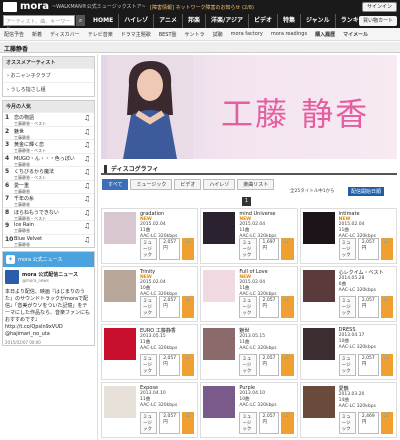 The width and height of the screenshot is (400, 440). I want to click on outage-notice: [障害情報] ネットワーク障害のお知らせ (2/8), so click(202, 7).